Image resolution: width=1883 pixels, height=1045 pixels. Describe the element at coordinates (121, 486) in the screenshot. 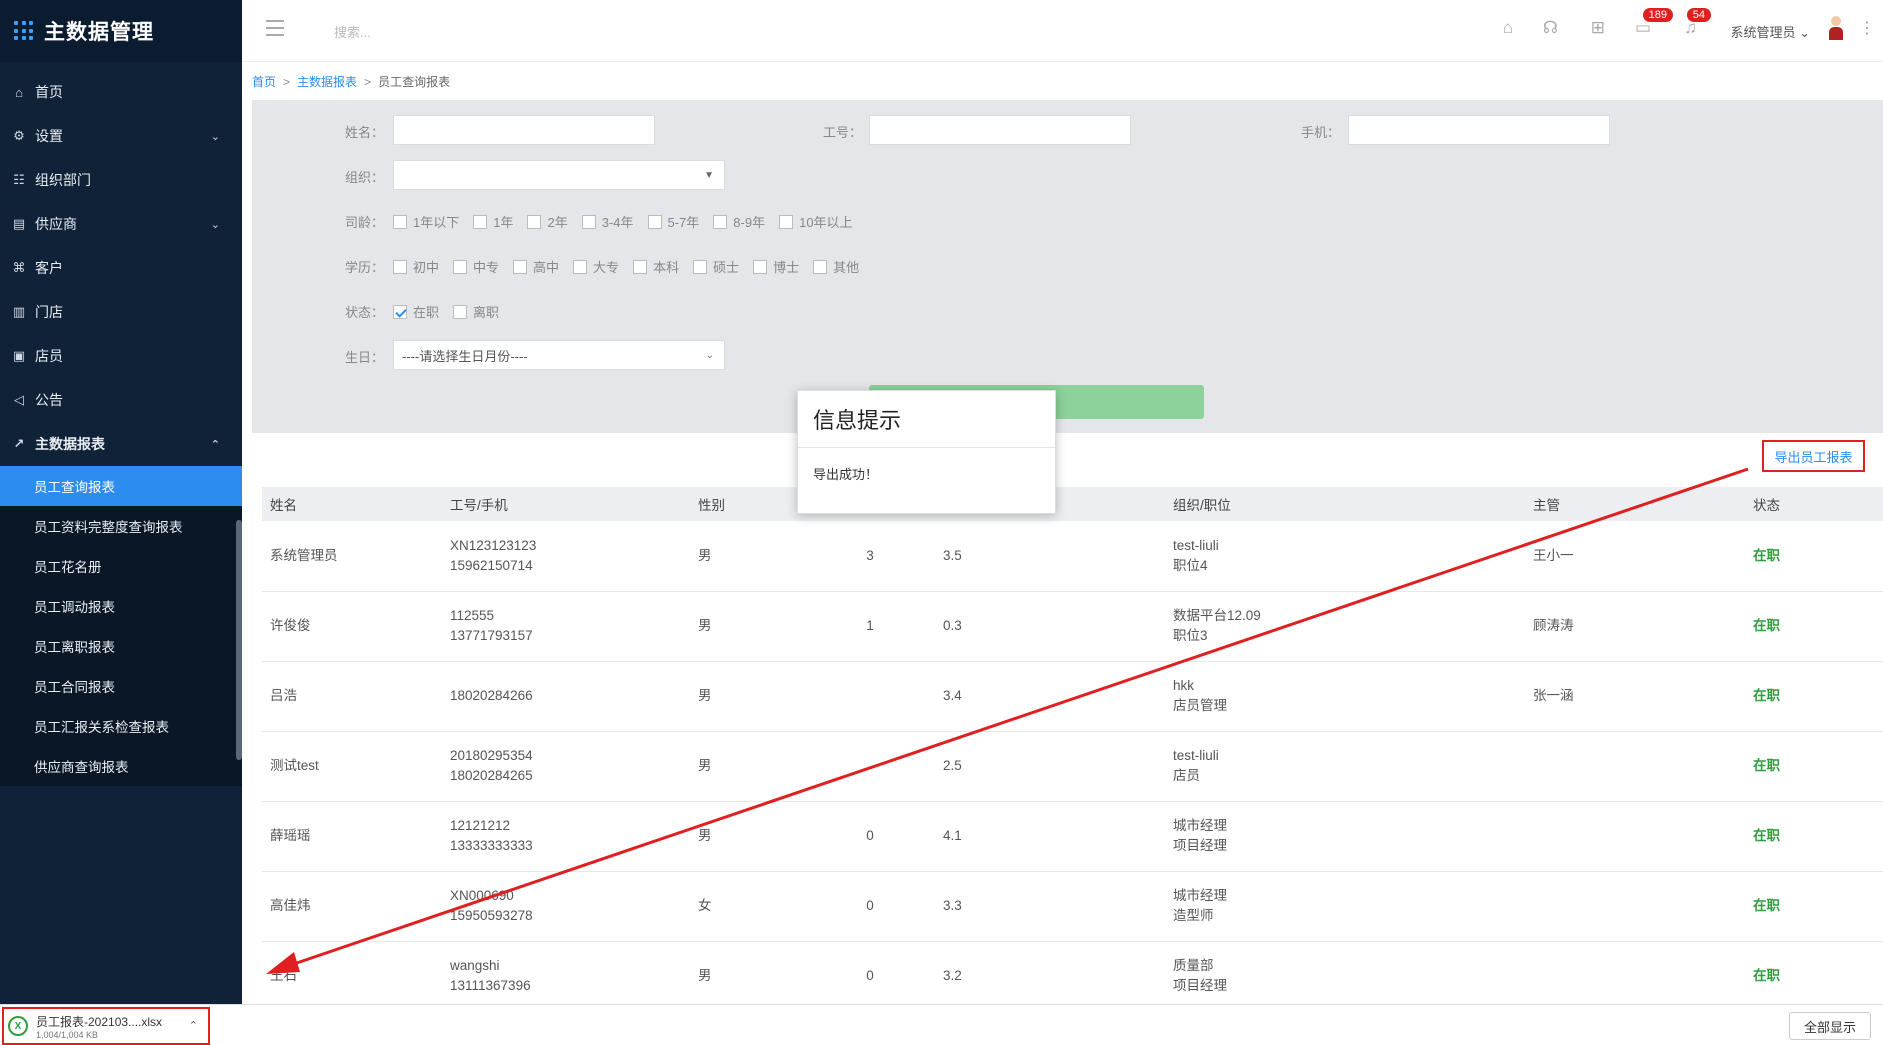

I see `submenu-item: 员工查询报表` at that location.